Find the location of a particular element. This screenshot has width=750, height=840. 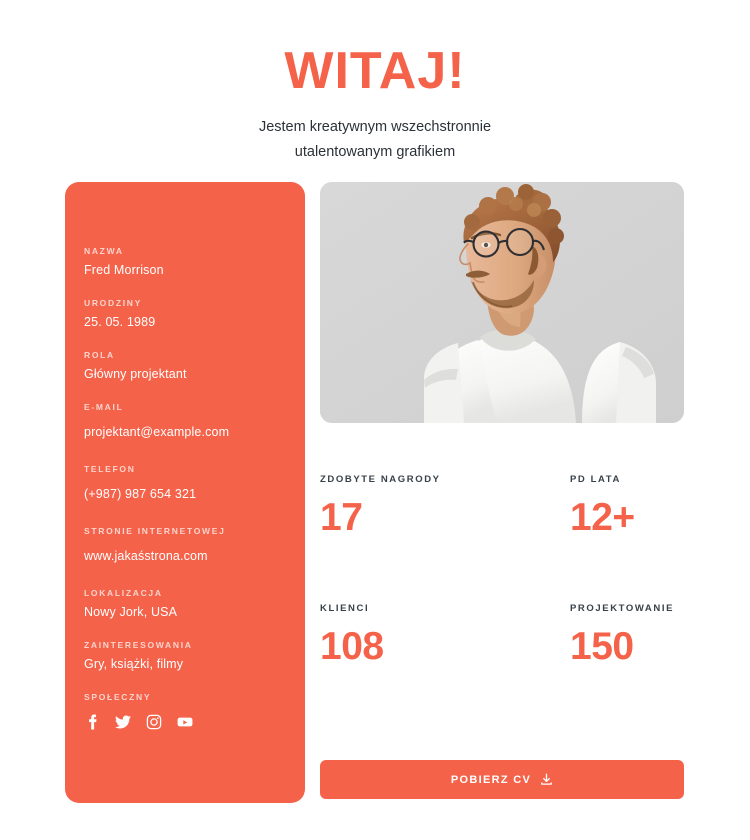

stat-klienci: KLIENCI 108 is located at coordinates (411, 634).